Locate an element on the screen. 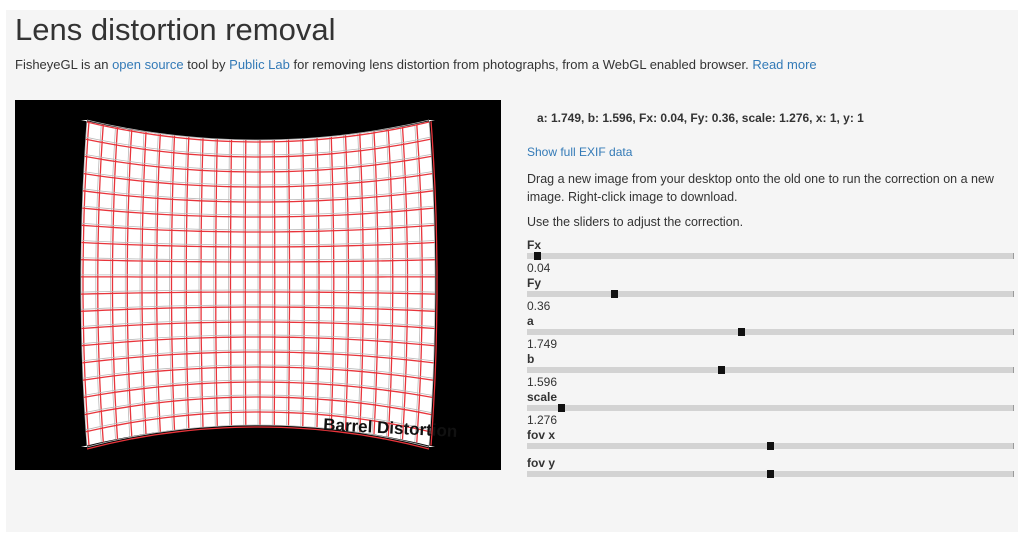  slider-label: Fx is located at coordinates (534, 245).